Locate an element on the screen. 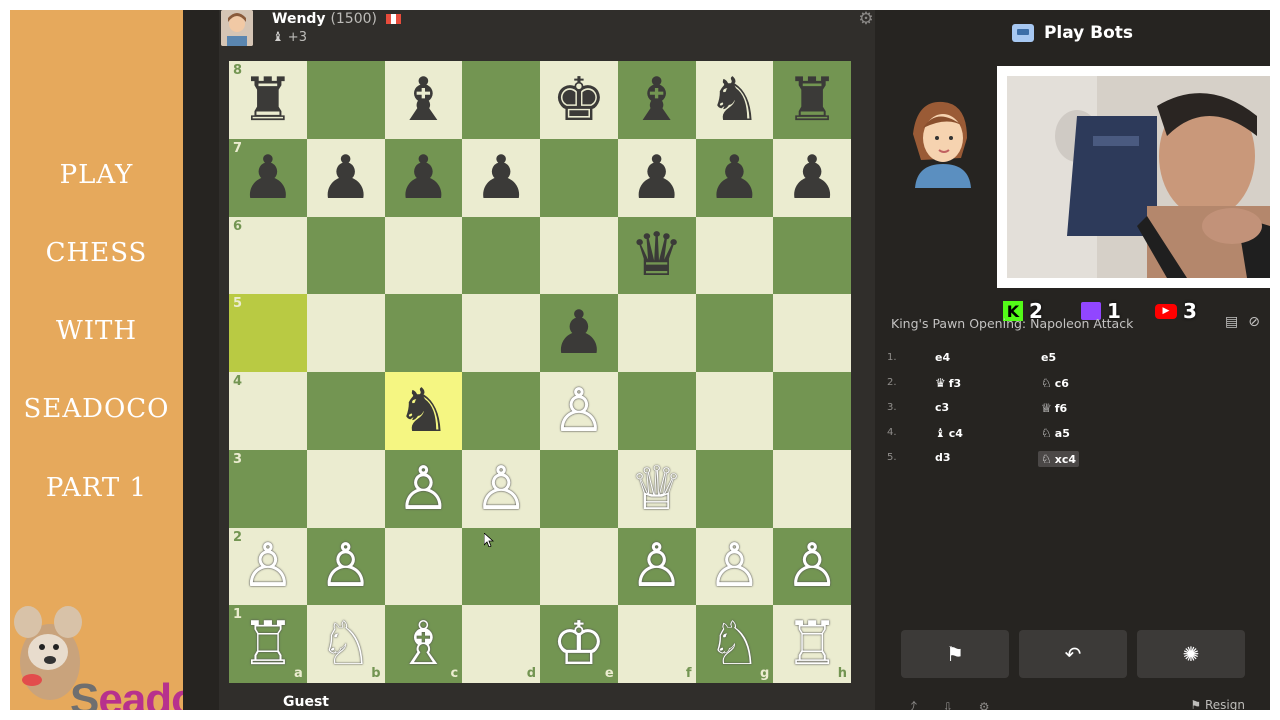  square-f8: ♝ is located at coordinates (656, 100).